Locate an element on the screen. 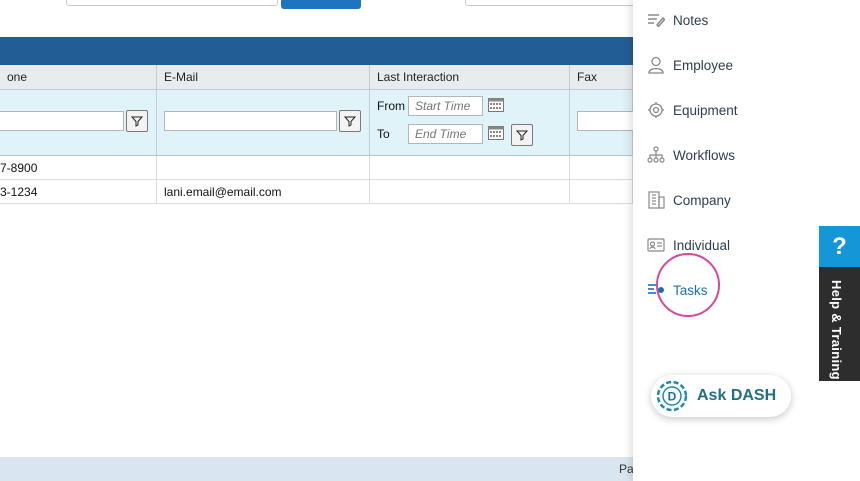 The image size is (860, 481). company-icon is located at coordinates (656, 200).